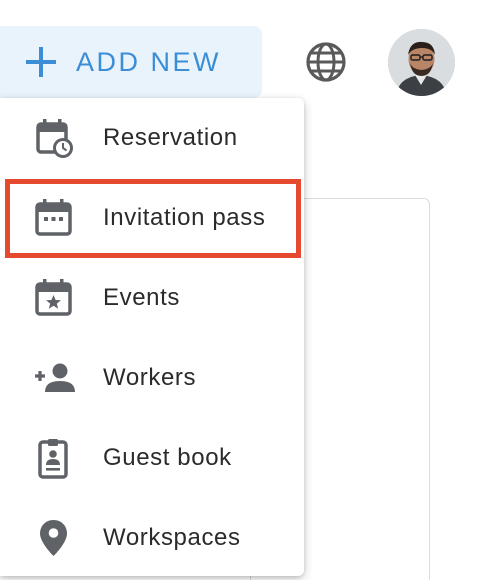 The image size is (482, 580). I want to click on user-avatar-image, so click(421, 62).